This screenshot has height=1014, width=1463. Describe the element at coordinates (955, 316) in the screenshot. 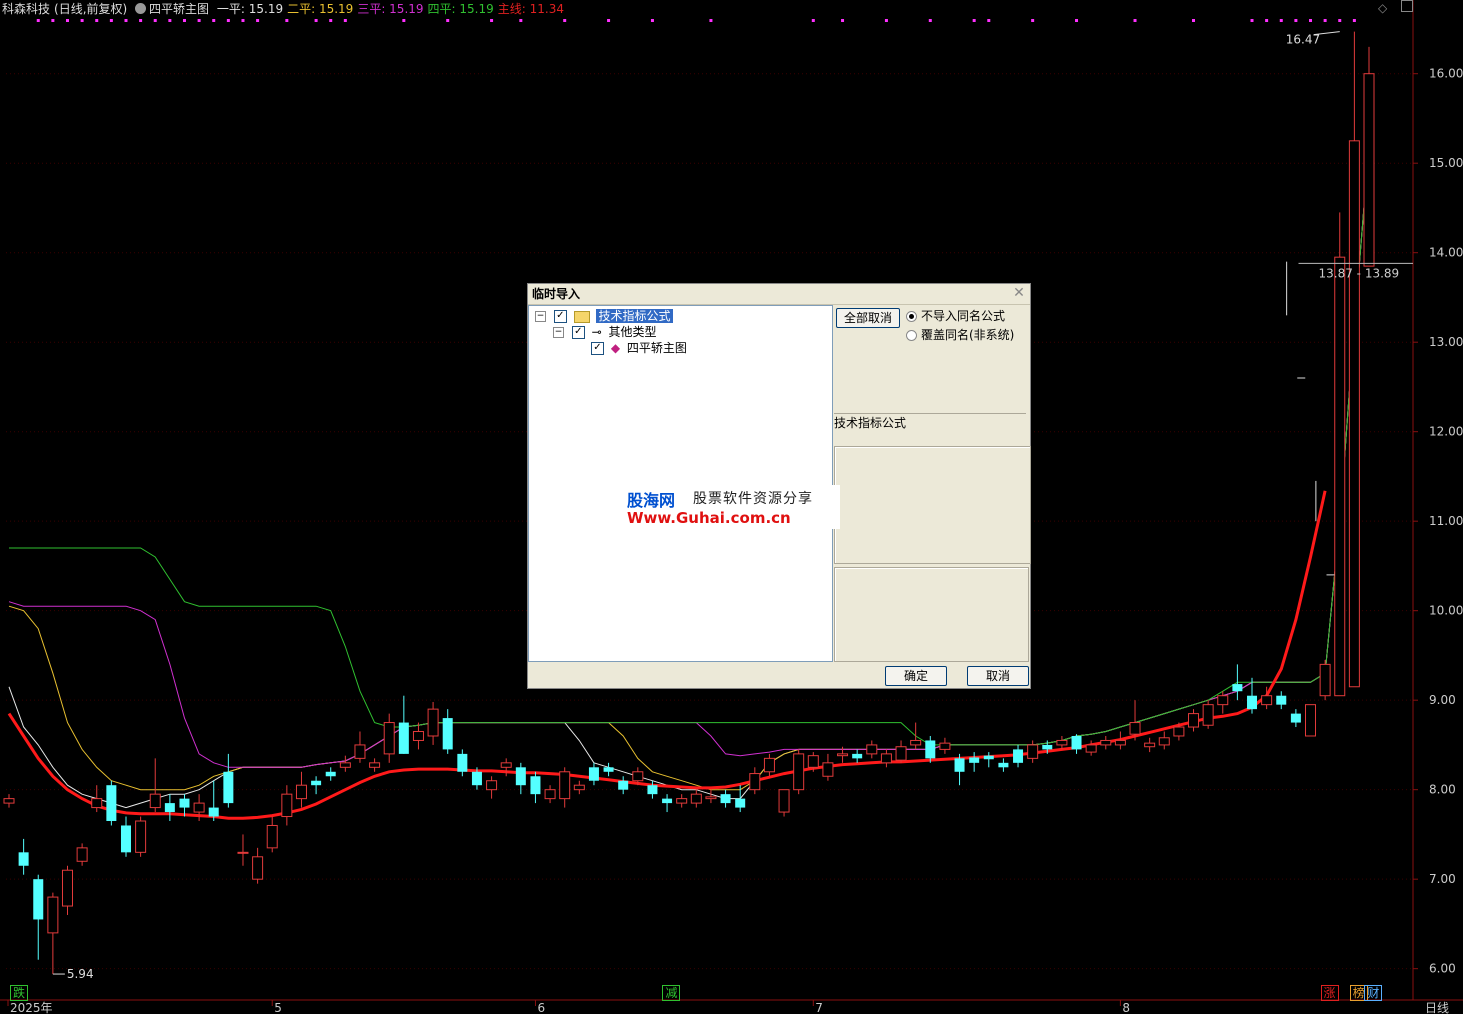

I see `radio-skip-duplicates: 不导入同名公式` at that location.